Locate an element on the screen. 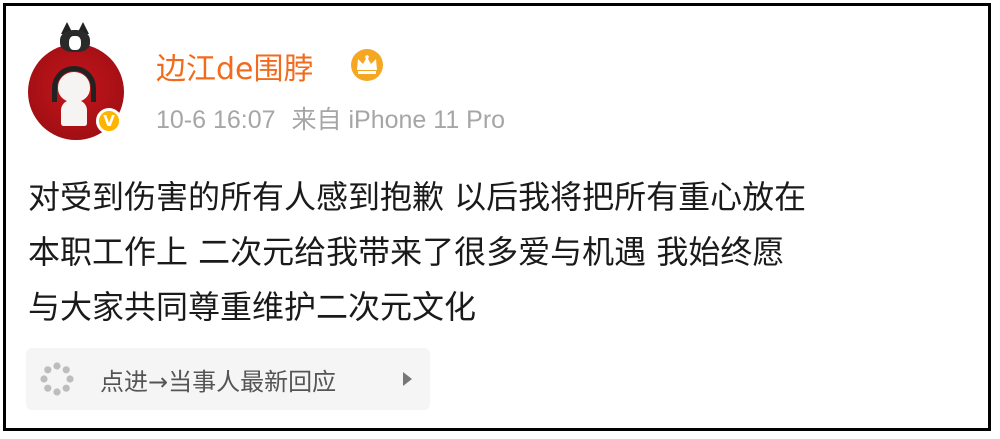 This screenshot has height=439, width=1000. husky-icon is located at coordinates (75, 37).